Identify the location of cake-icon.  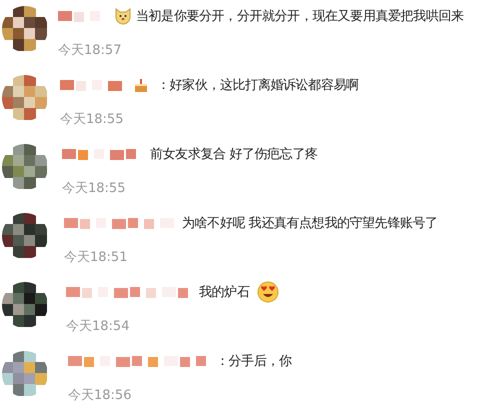
(141, 85).